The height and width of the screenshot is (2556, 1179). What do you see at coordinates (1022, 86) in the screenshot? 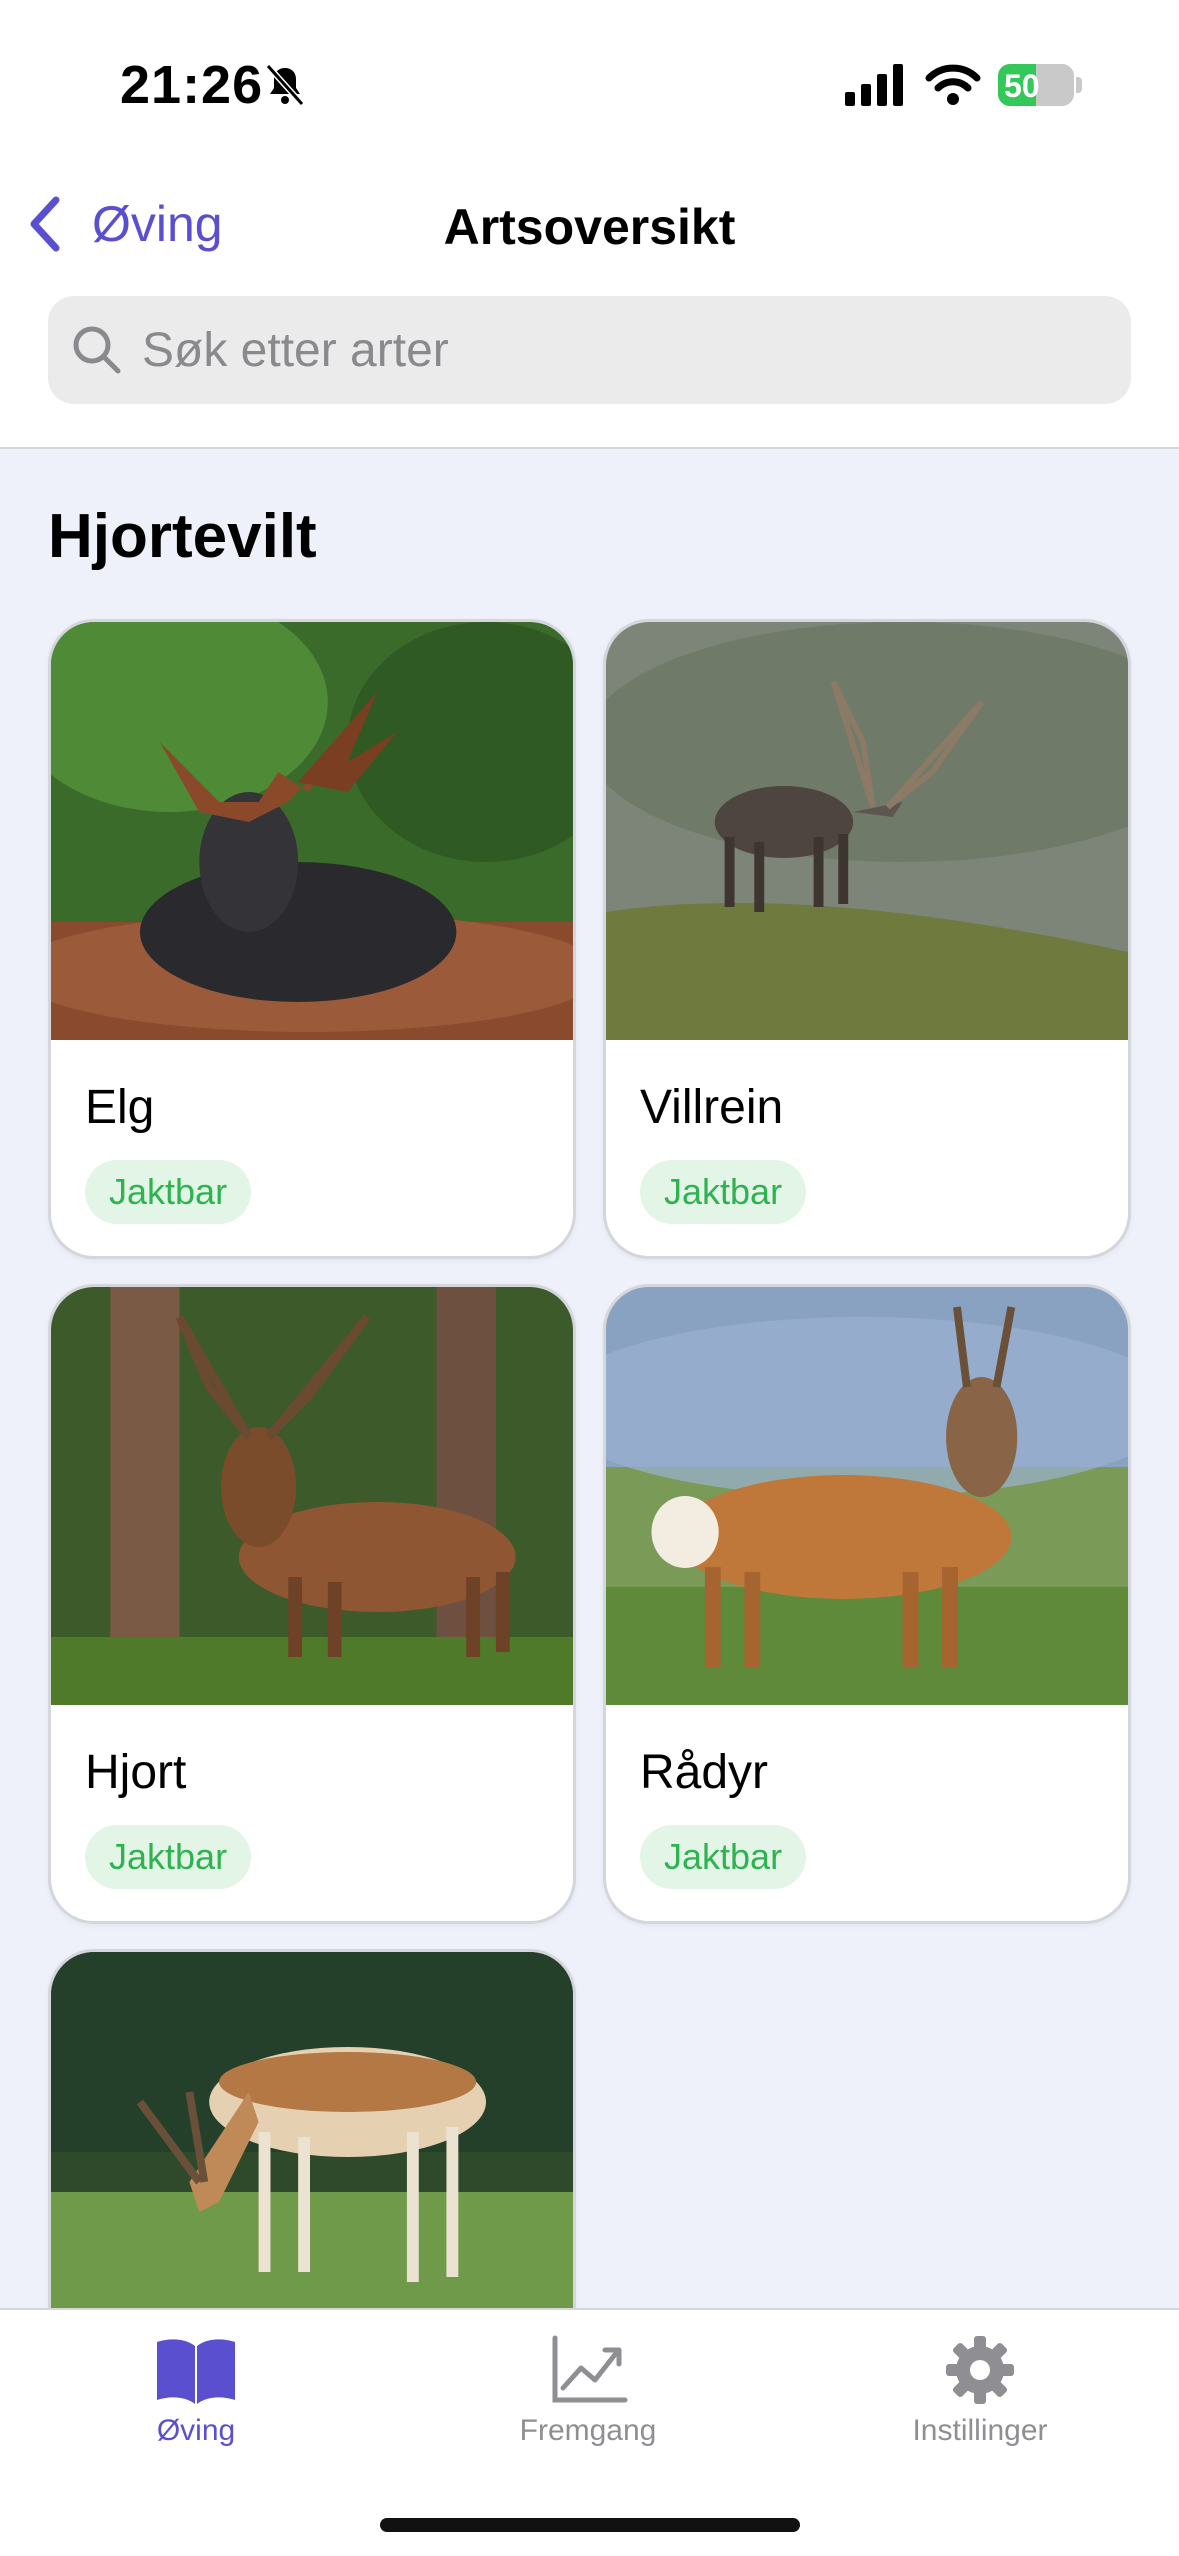
I see `battery-percent: 50` at bounding box center [1022, 86].